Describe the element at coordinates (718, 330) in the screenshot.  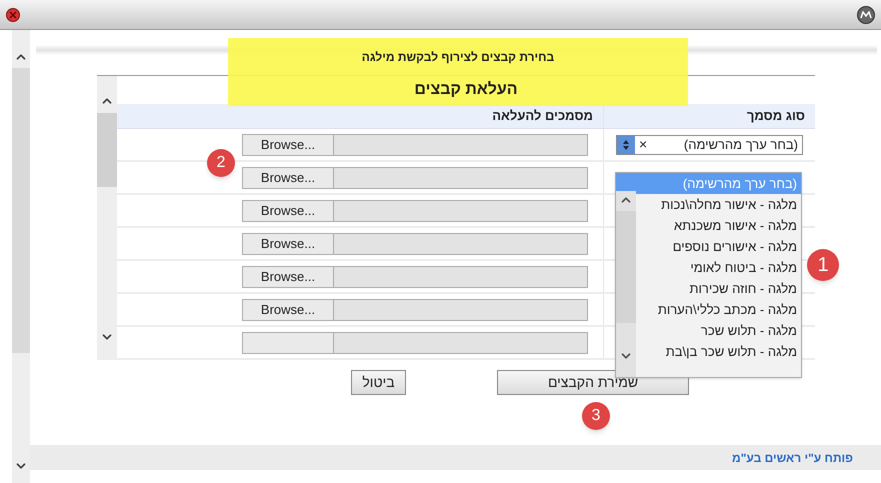
I see `dropdown-option: מלגה - תלוש שכר` at that location.